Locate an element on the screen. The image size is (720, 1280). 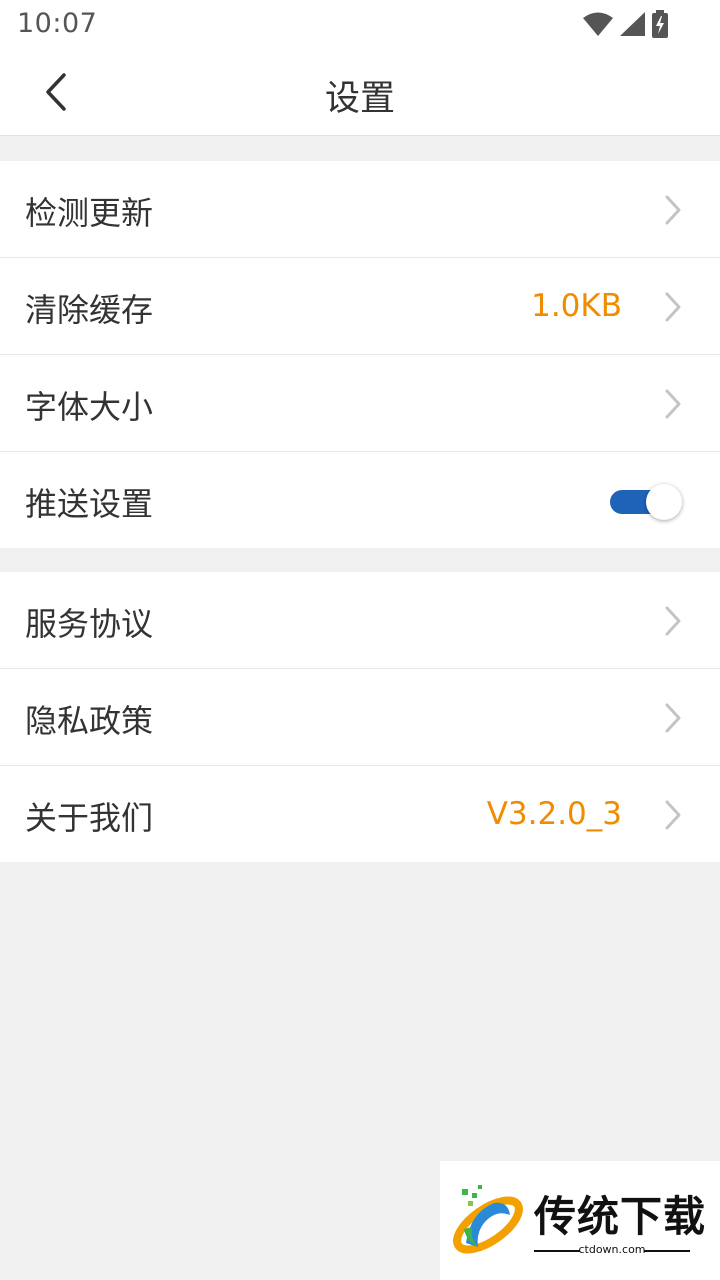
watermark-logo-icon is located at coordinates (488, 1219).